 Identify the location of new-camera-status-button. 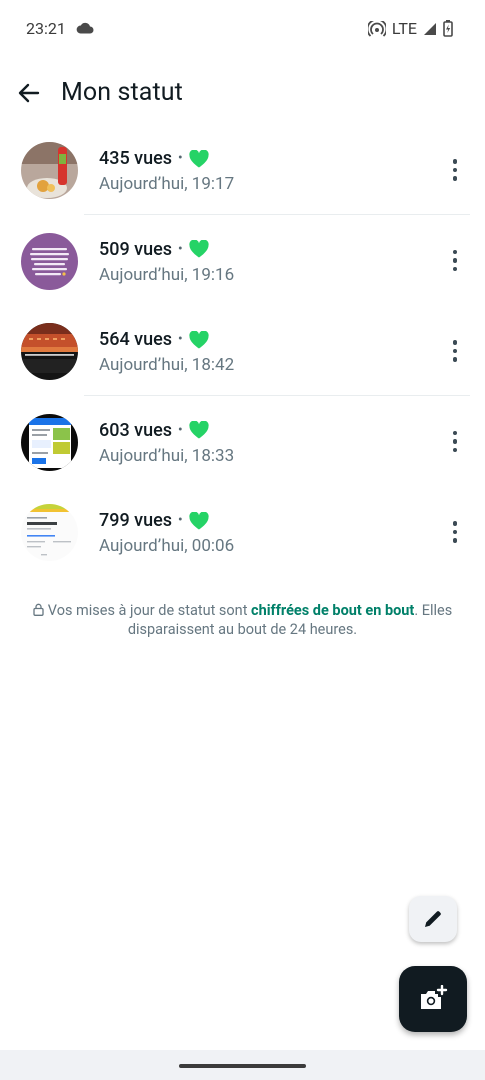
(433, 999).